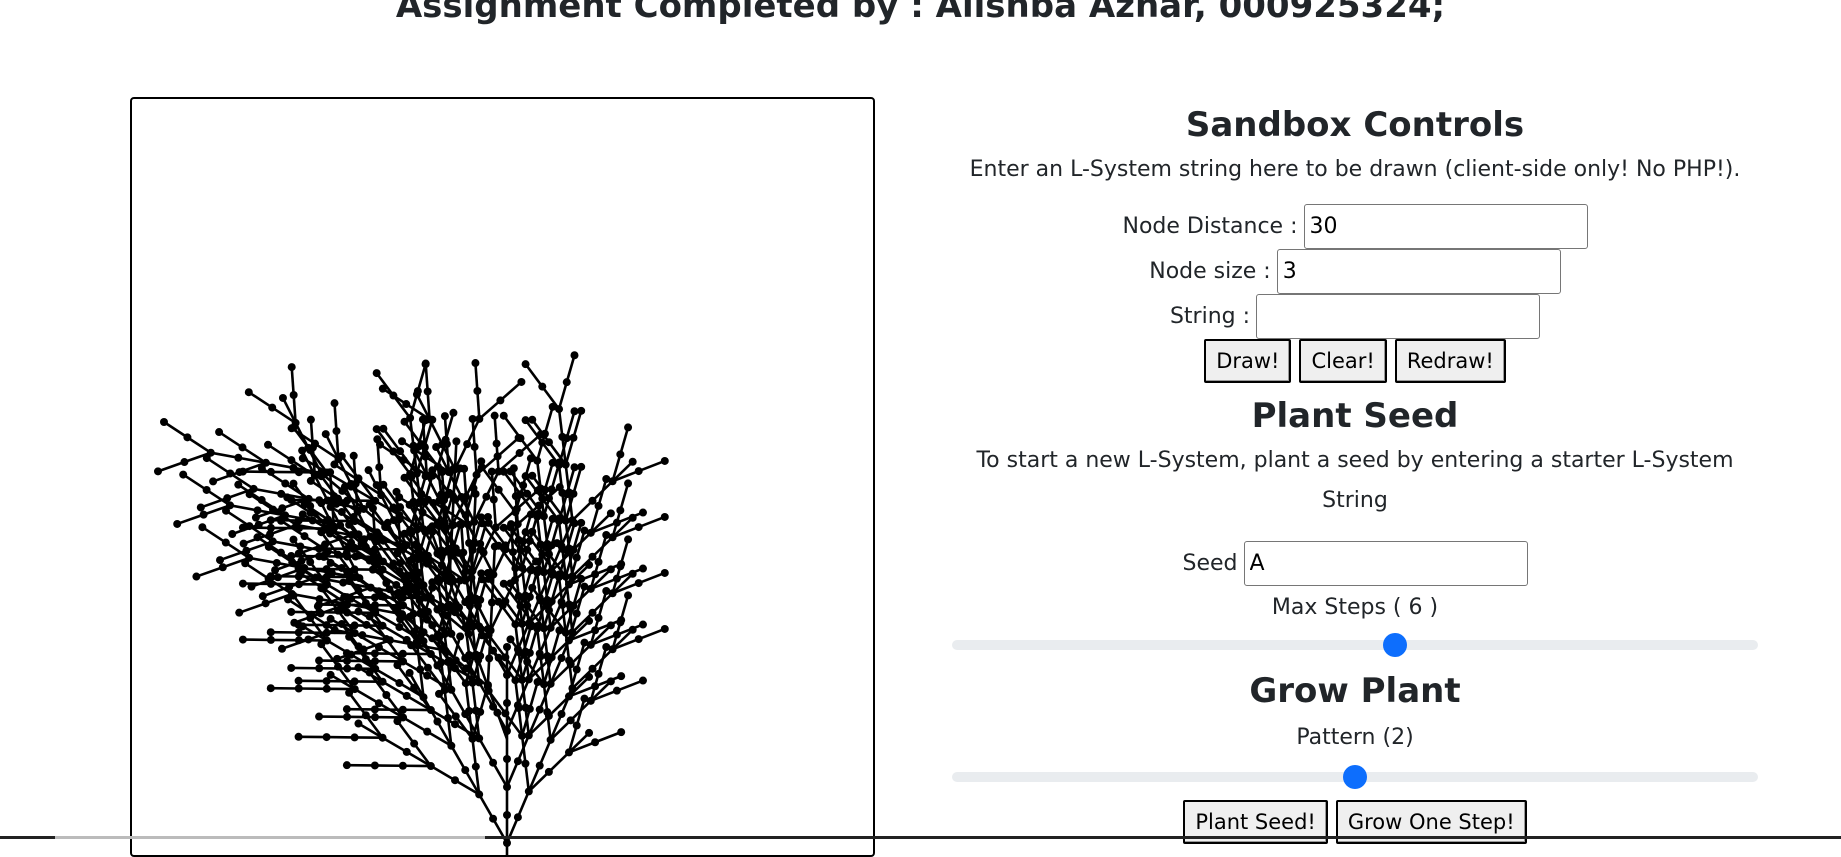 The height and width of the screenshot is (857, 1841). I want to click on seed-row: Seed, so click(1355, 563).